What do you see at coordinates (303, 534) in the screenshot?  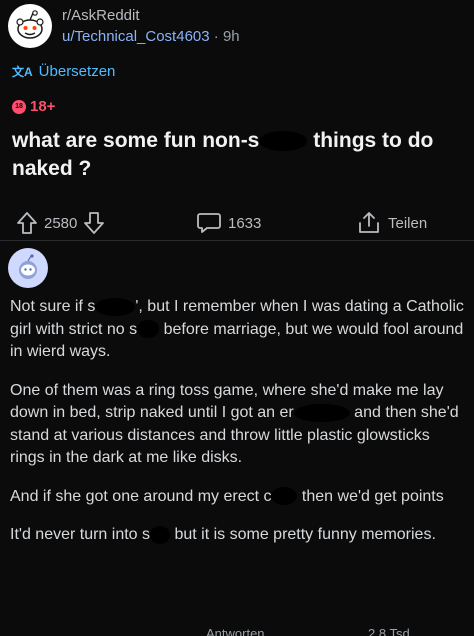 I see `comment-text: but it is some pretty funny memories.` at bounding box center [303, 534].